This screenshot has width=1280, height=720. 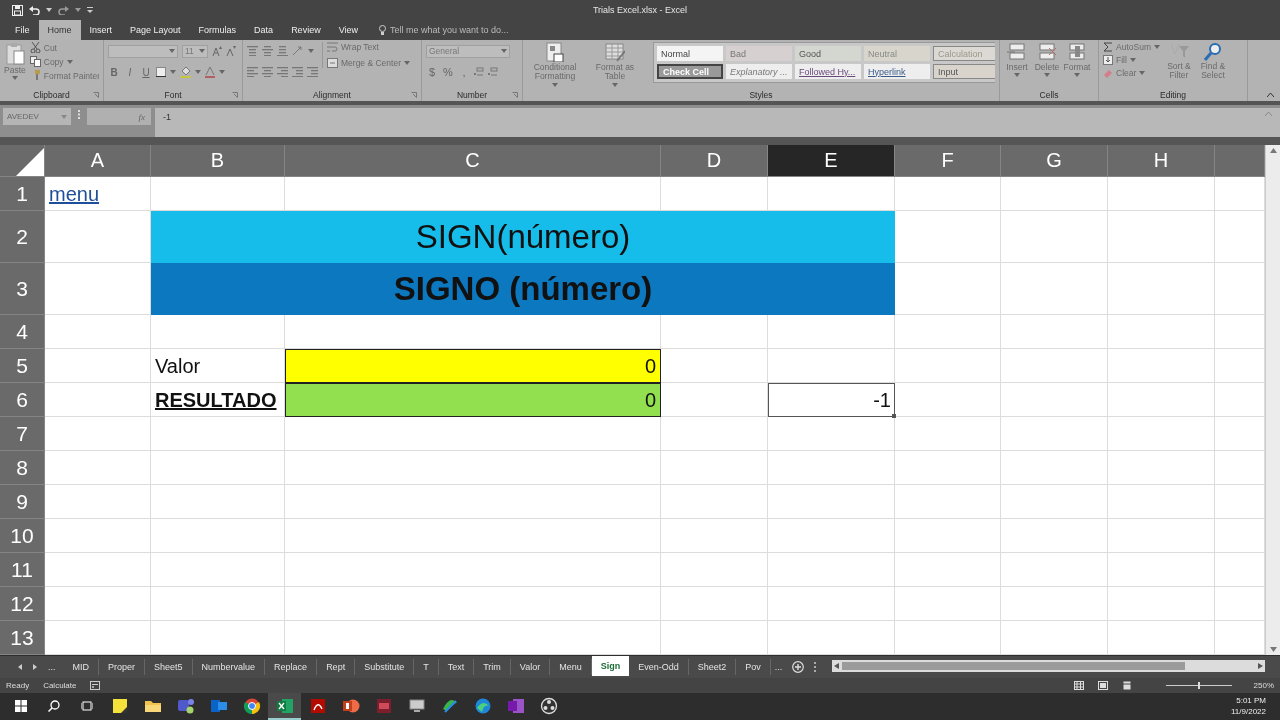 What do you see at coordinates (456, 667) in the screenshot?
I see `sheet-tab: Text` at bounding box center [456, 667].